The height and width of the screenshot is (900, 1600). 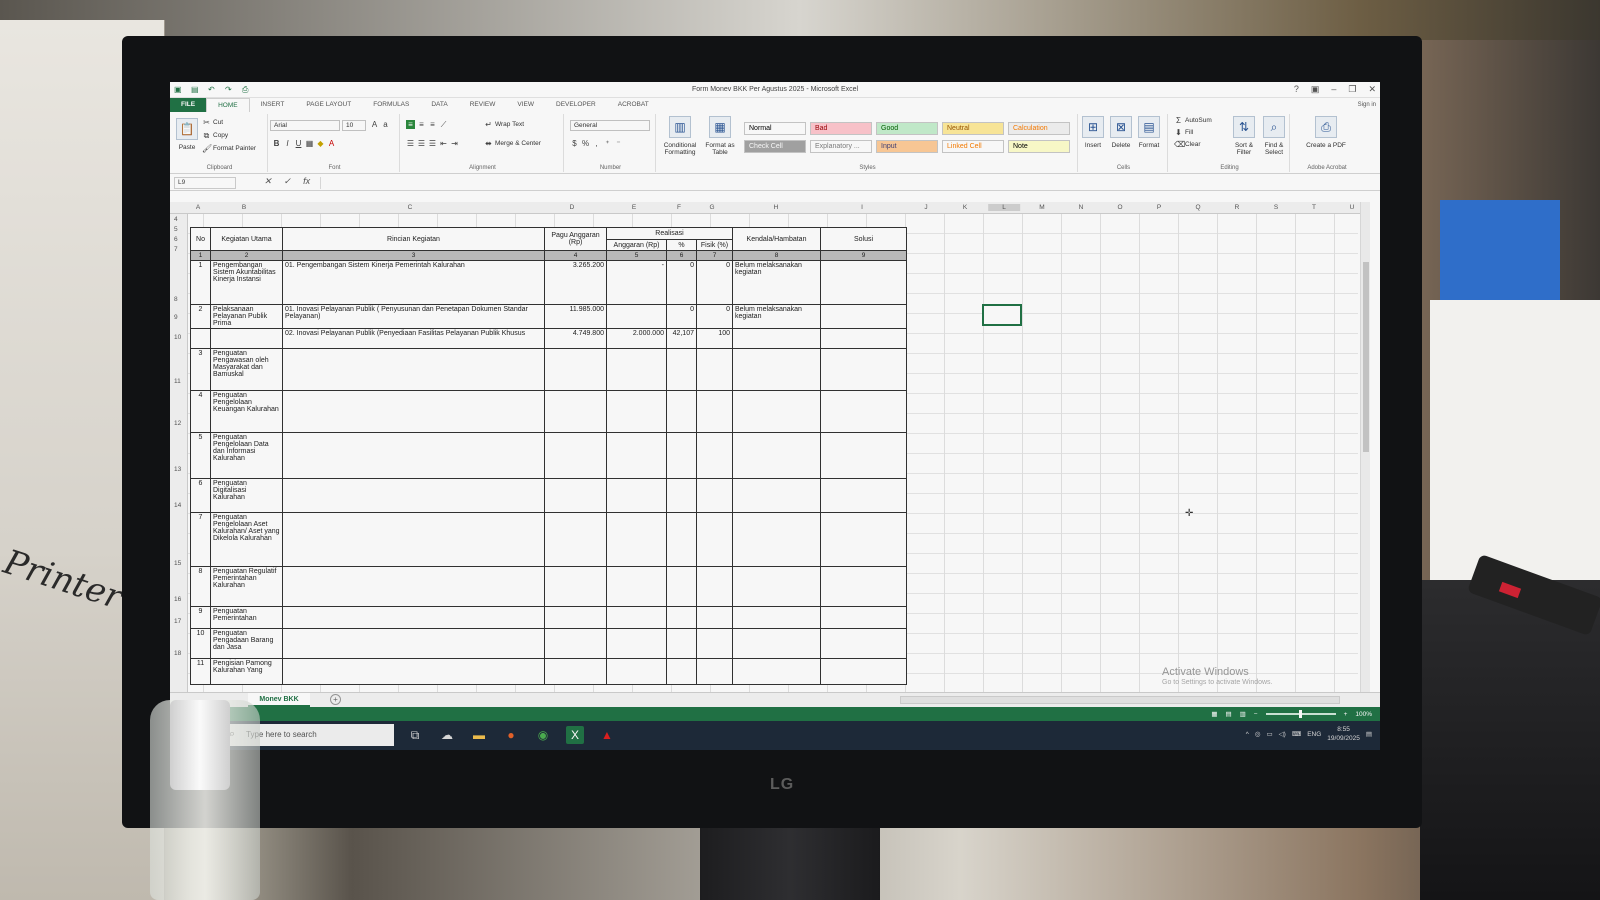 What do you see at coordinates (575, 316) in the screenshot?
I see `cell-pagu: 11.985.000` at bounding box center [575, 316].